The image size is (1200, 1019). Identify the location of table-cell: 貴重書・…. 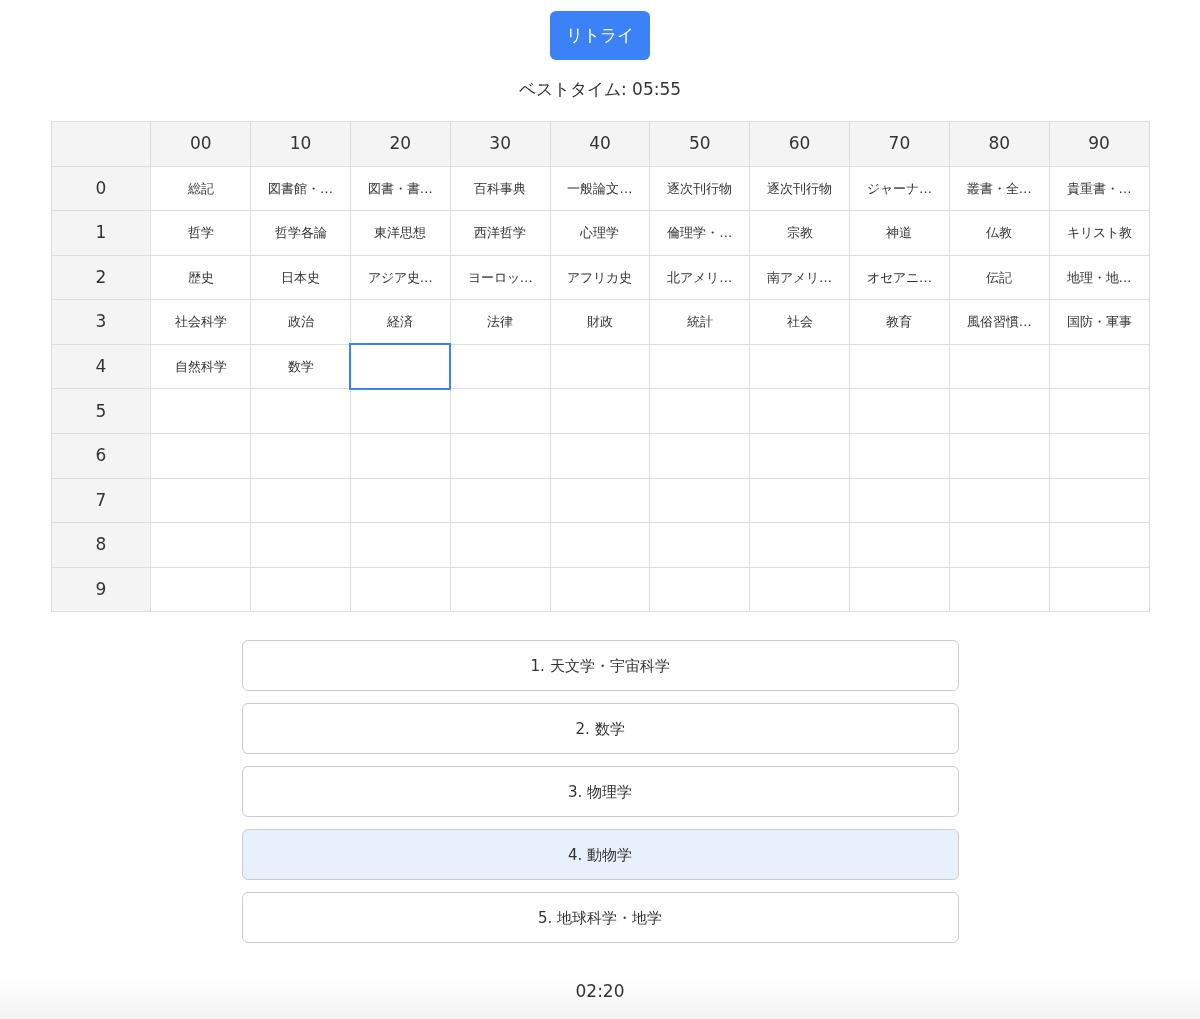
(1099, 188).